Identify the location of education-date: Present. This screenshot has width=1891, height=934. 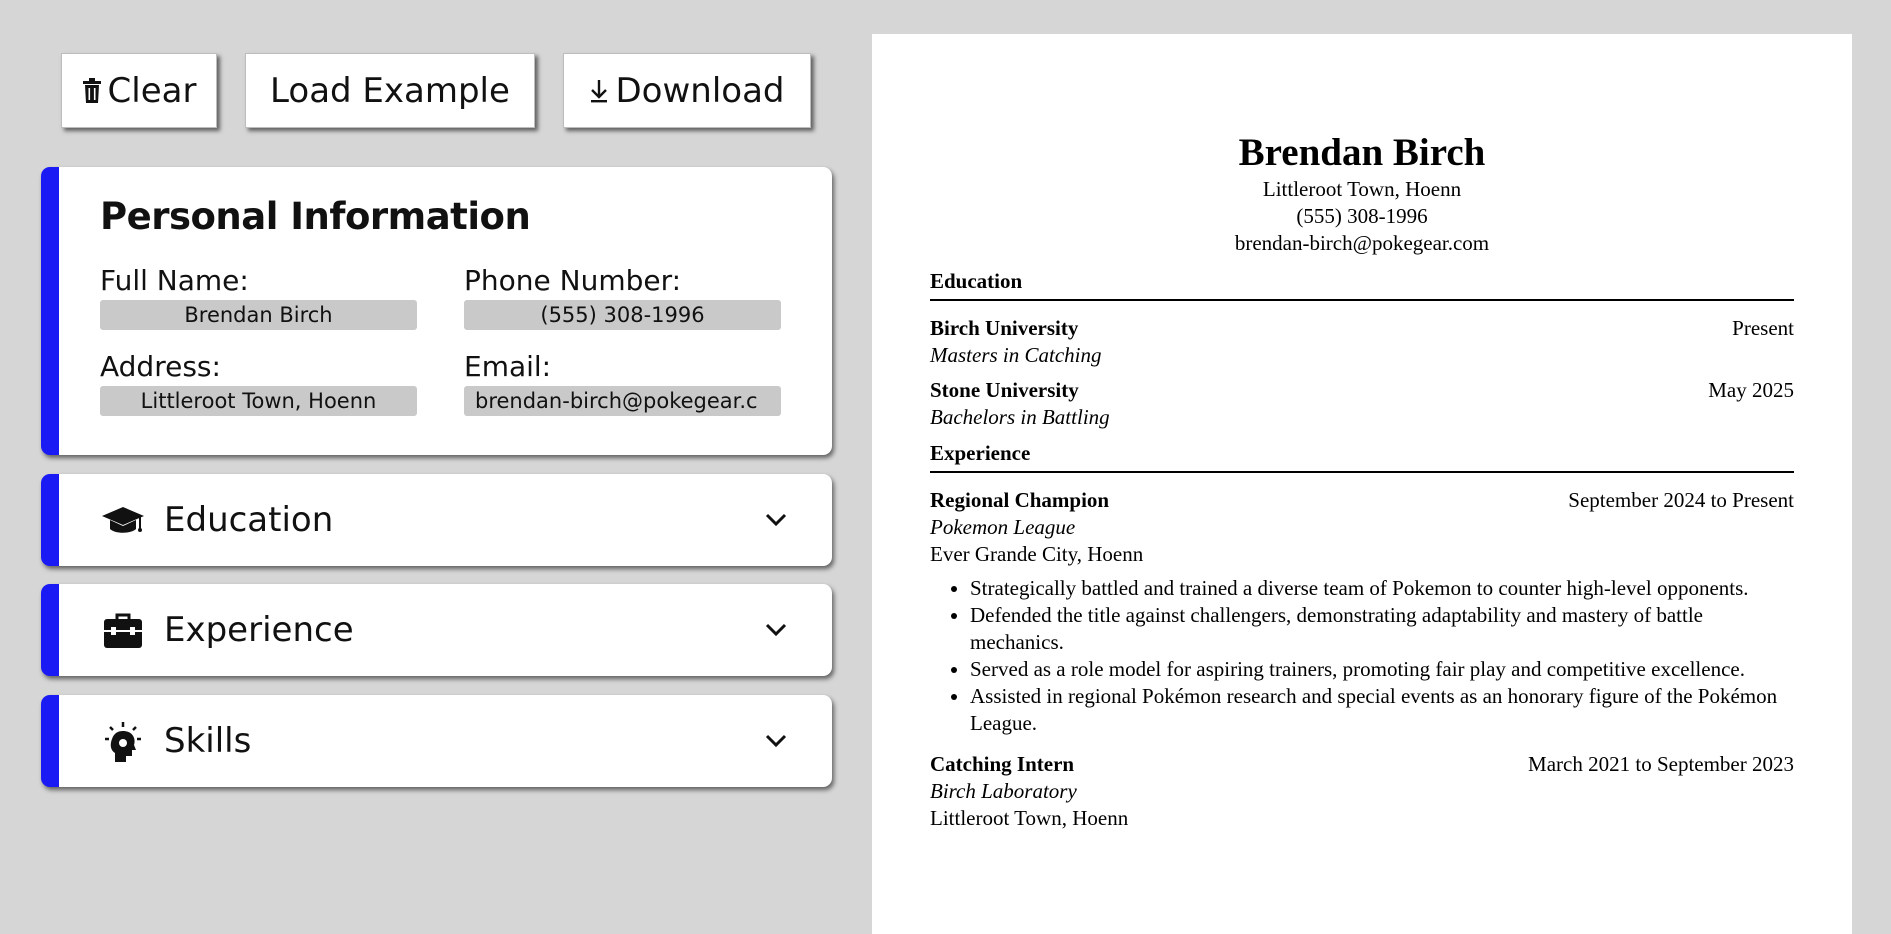
(1763, 328).